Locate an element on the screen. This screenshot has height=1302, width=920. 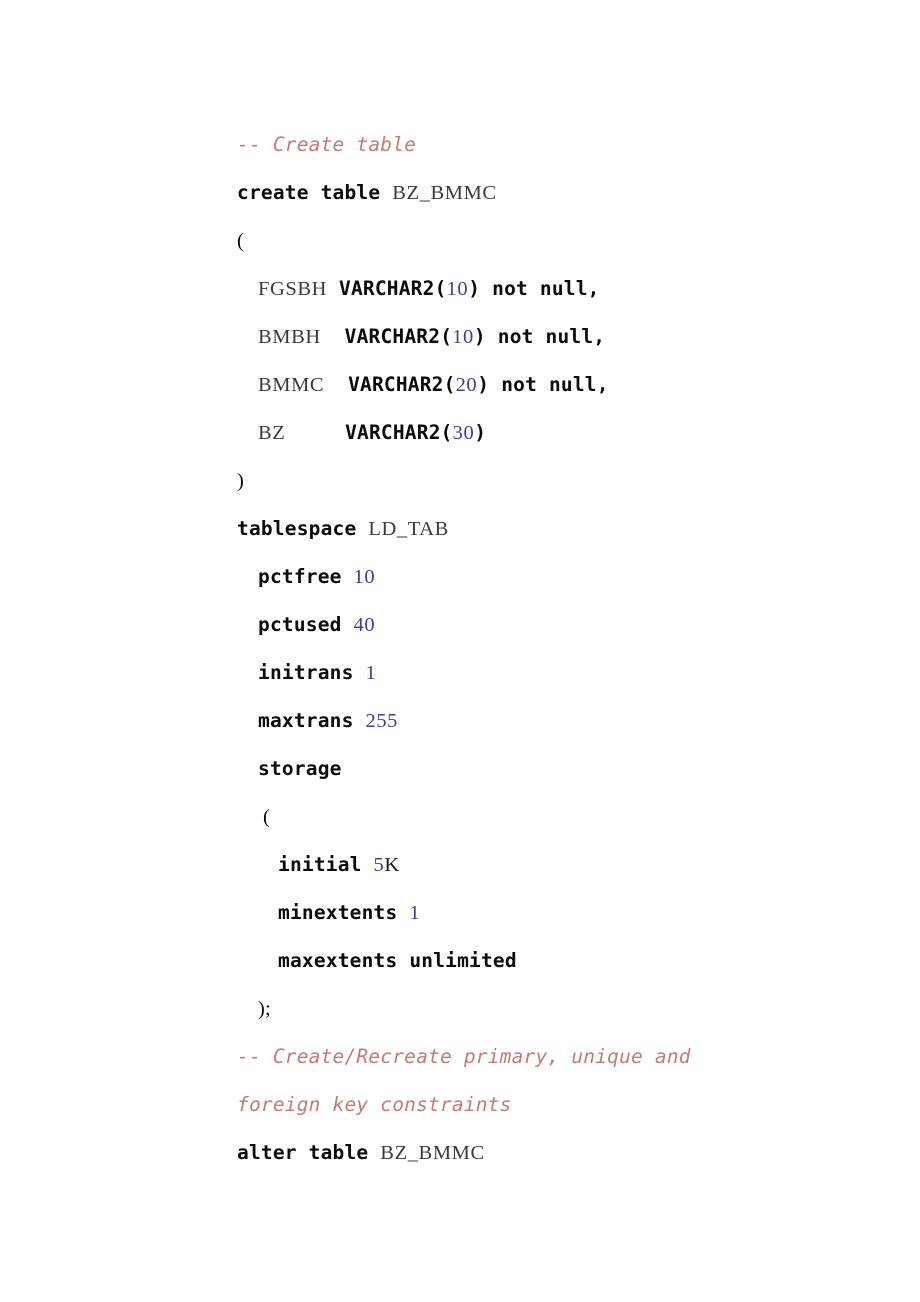
token-comment: foreign key constraints is located at coordinates (374, 1104).